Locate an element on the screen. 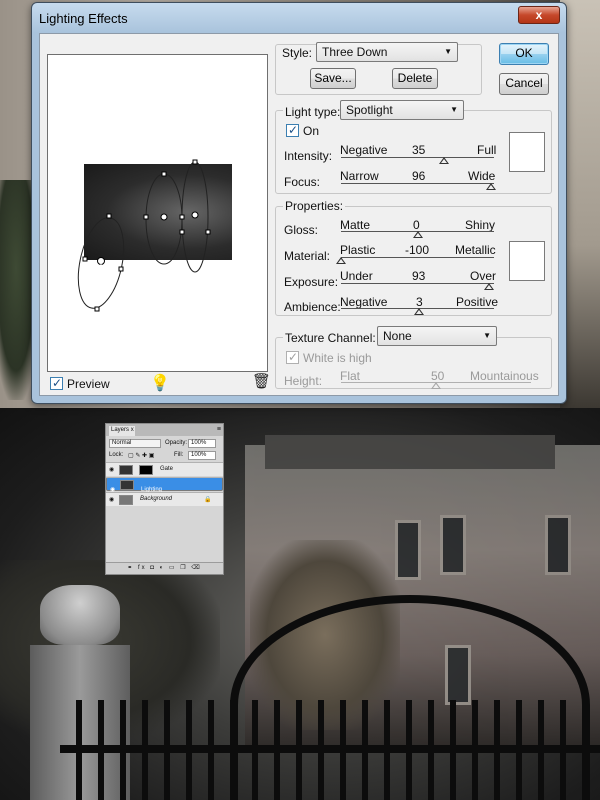 This screenshot has width=600, height=800. blend-mode-select: Normal is located at coordinates (135, 443).